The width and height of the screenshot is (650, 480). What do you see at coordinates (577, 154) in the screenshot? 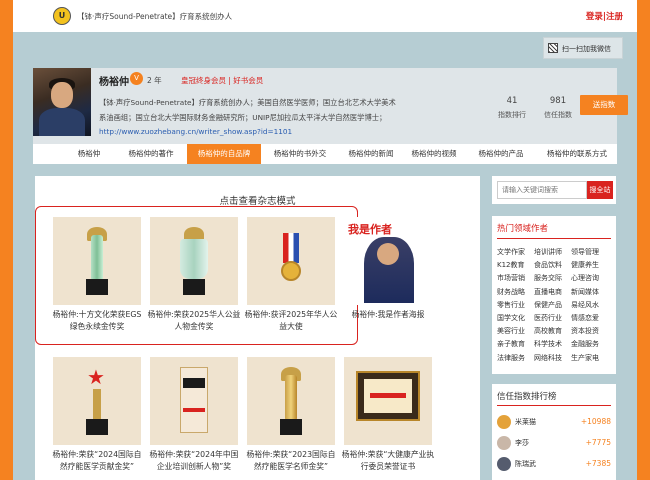
I see `nav-tab-contact: 杨裕仲的联系方式` at bounding box center [577, 154].